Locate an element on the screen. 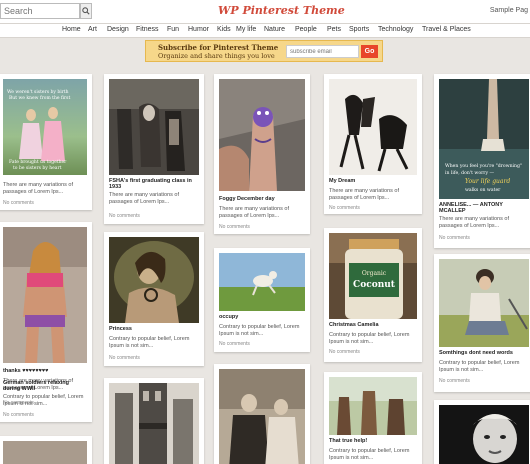 The image size is (530, 464). pin-image-girl-swing is located at coordinates (484, 303).